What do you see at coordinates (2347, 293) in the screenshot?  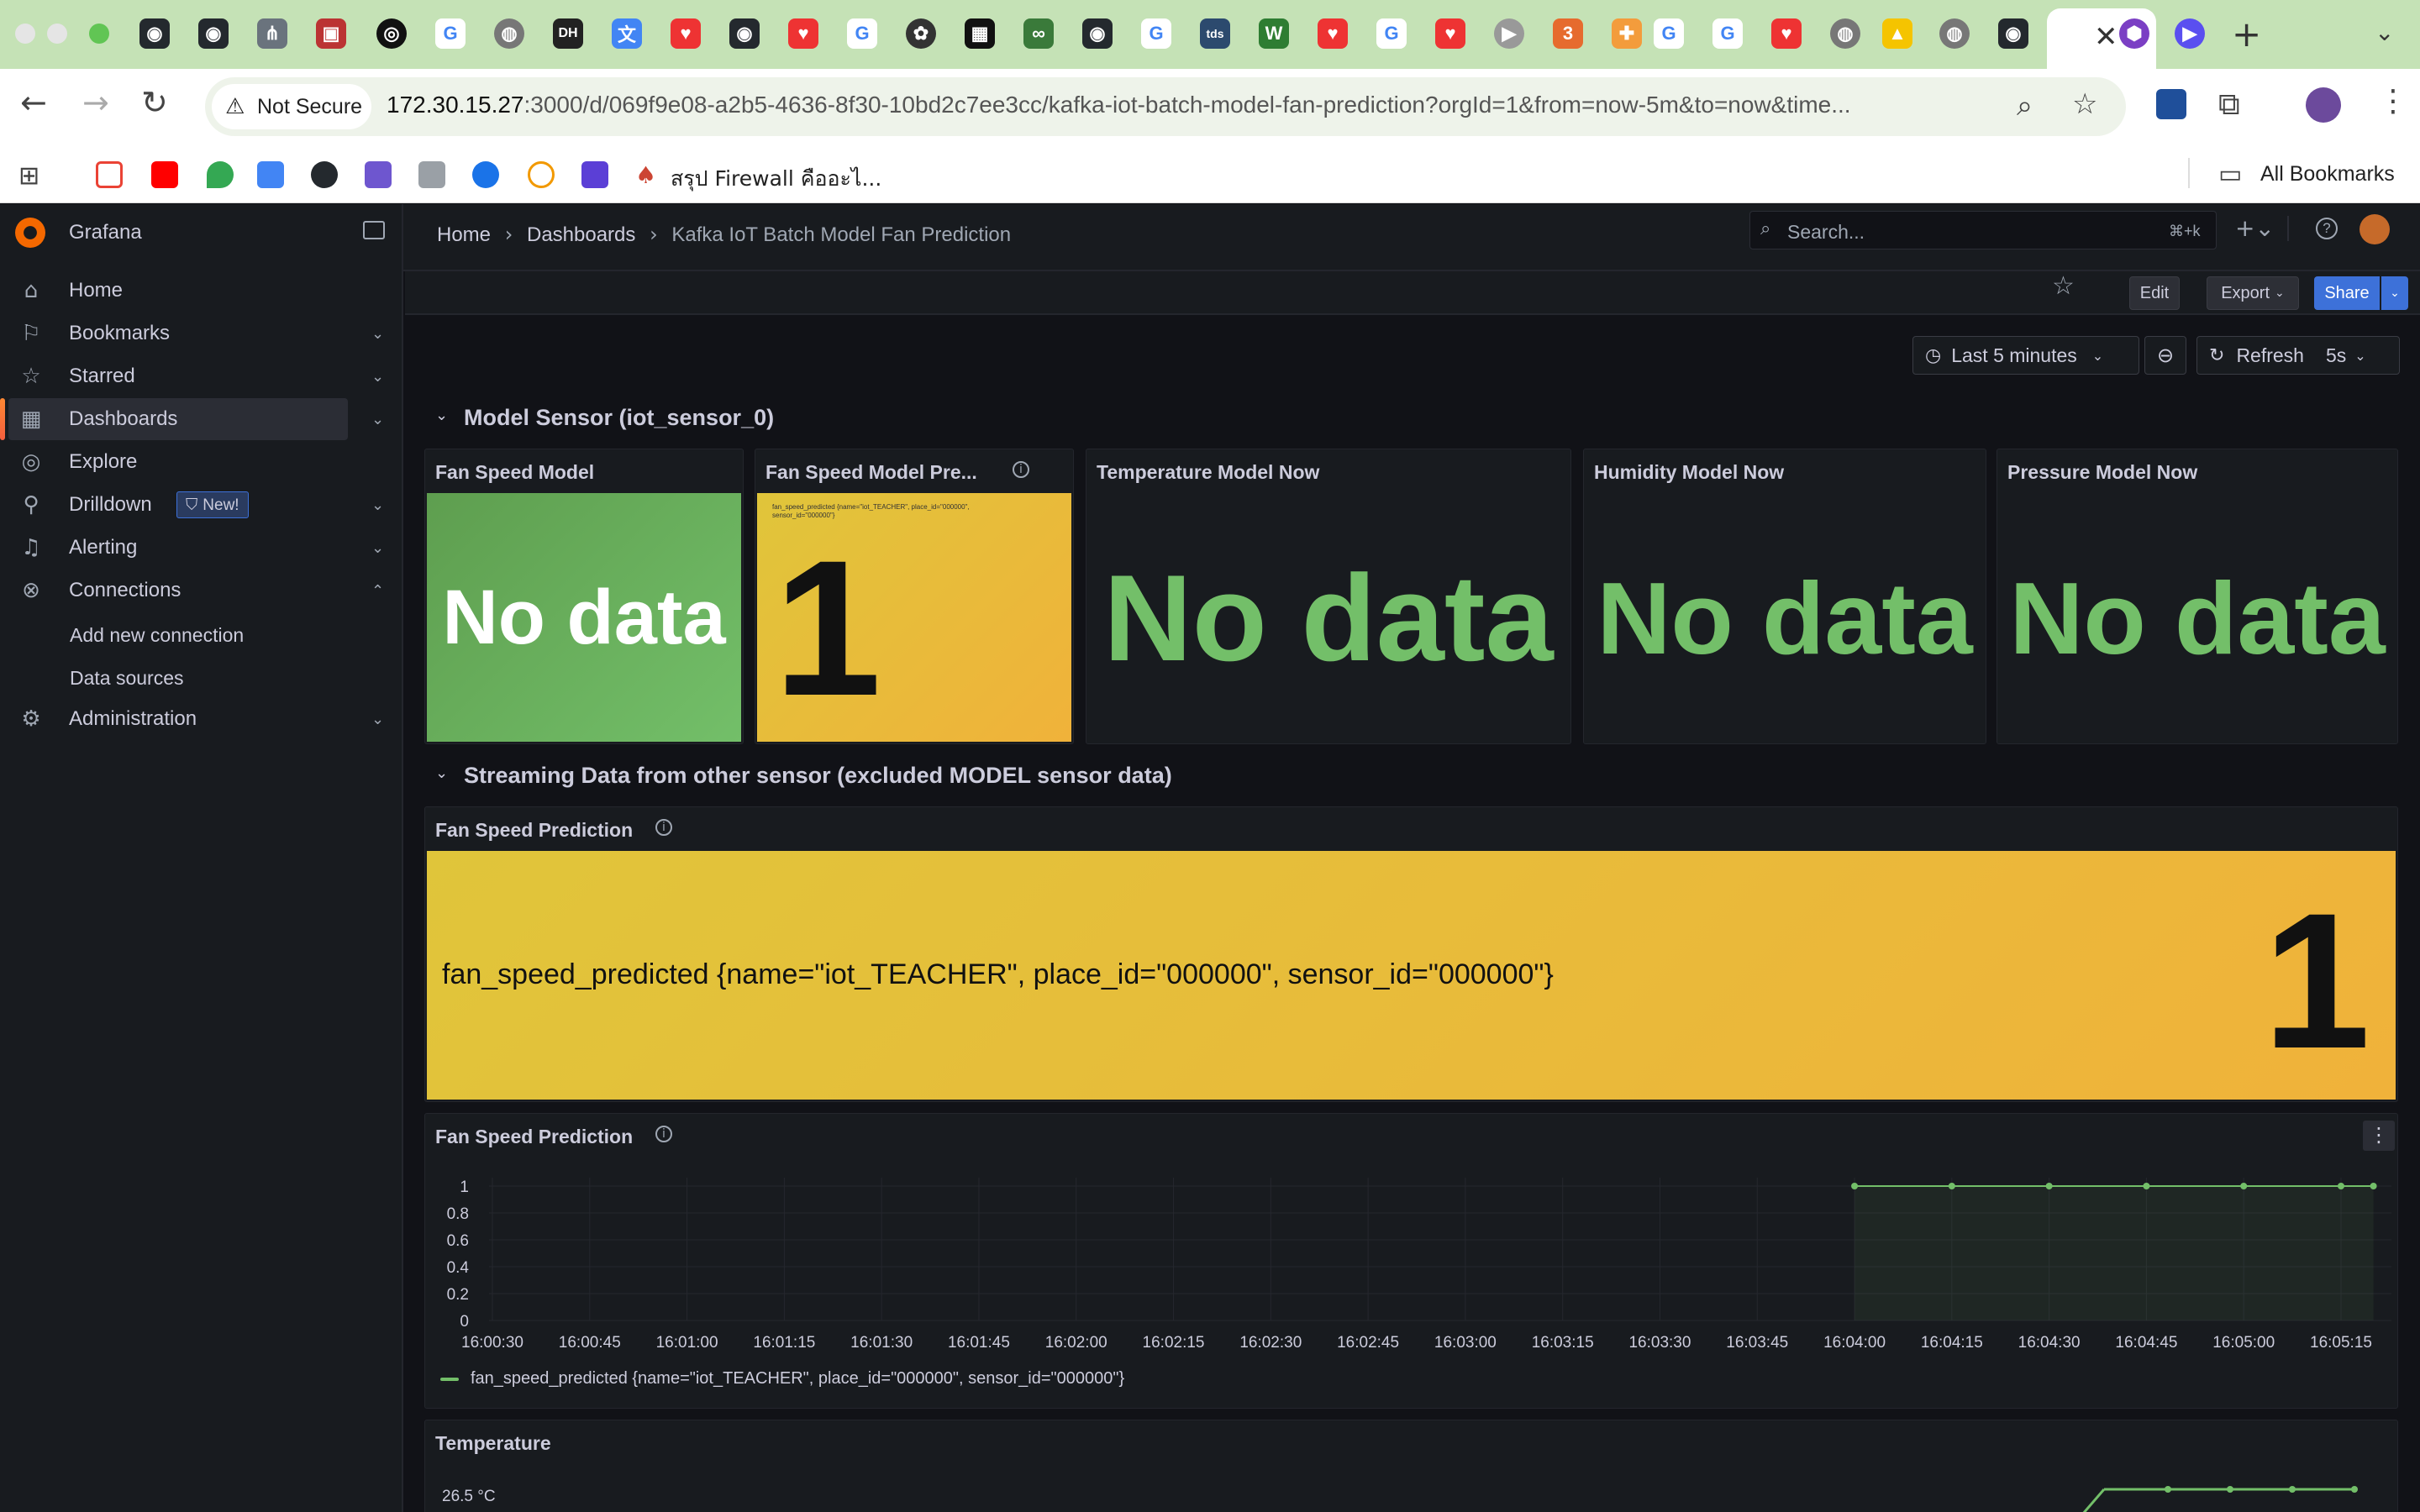 I see `share-button: Share` at bounding box center [2347, 293].